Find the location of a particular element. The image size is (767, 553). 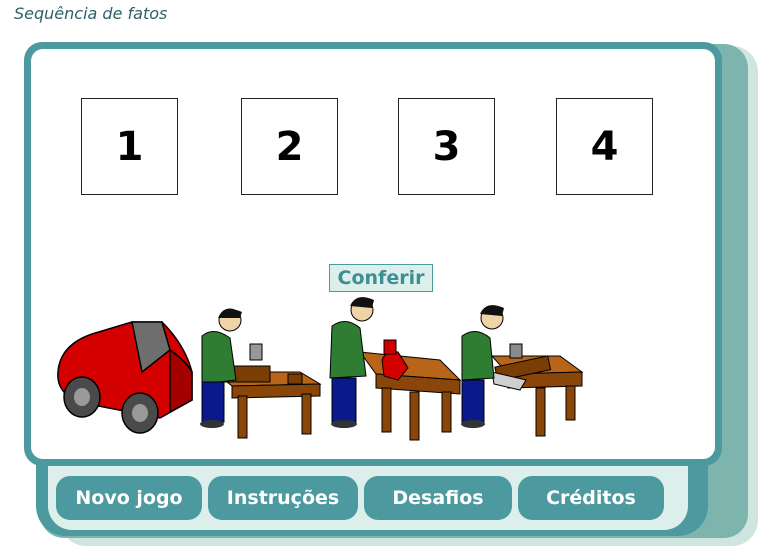

challenges-button: Desafios is located at coordinates (438, 498).